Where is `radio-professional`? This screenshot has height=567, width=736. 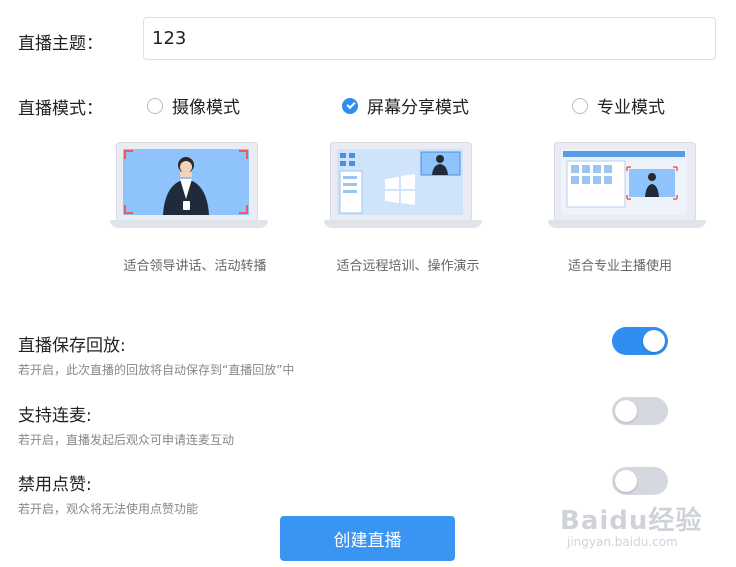 radio-professional is located at coordinates (580, 105).